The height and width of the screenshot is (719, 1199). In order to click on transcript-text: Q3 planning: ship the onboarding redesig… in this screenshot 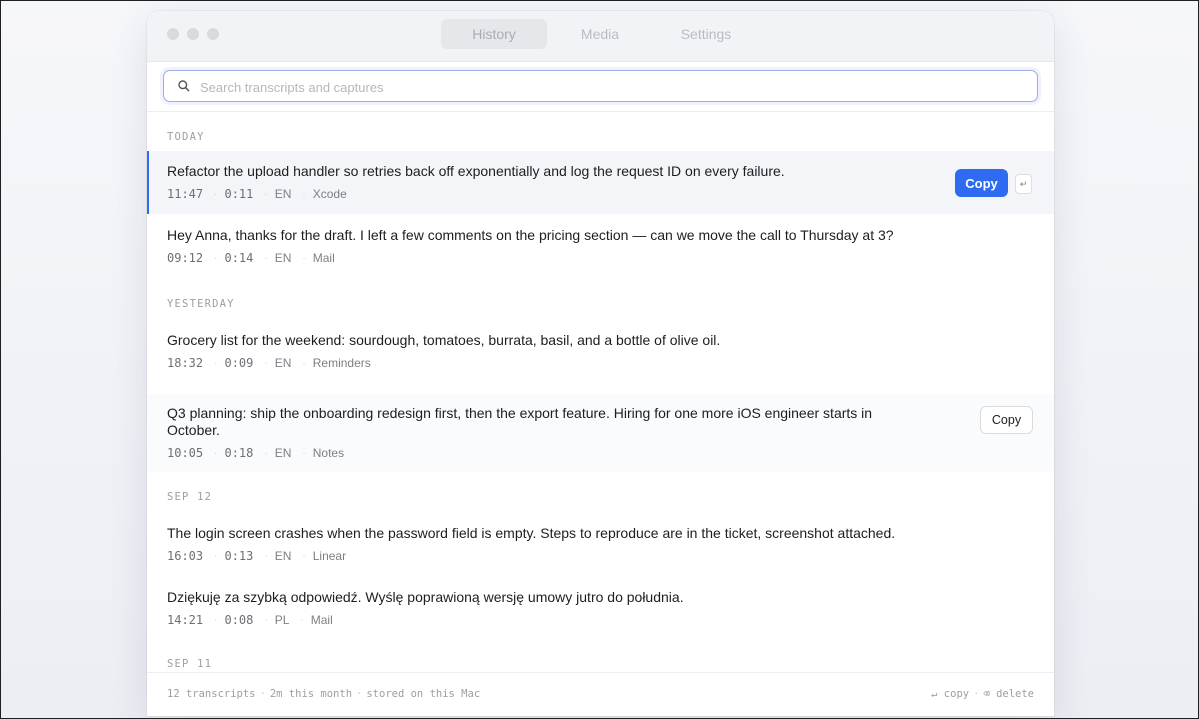, I will do `click(520, 421)`.